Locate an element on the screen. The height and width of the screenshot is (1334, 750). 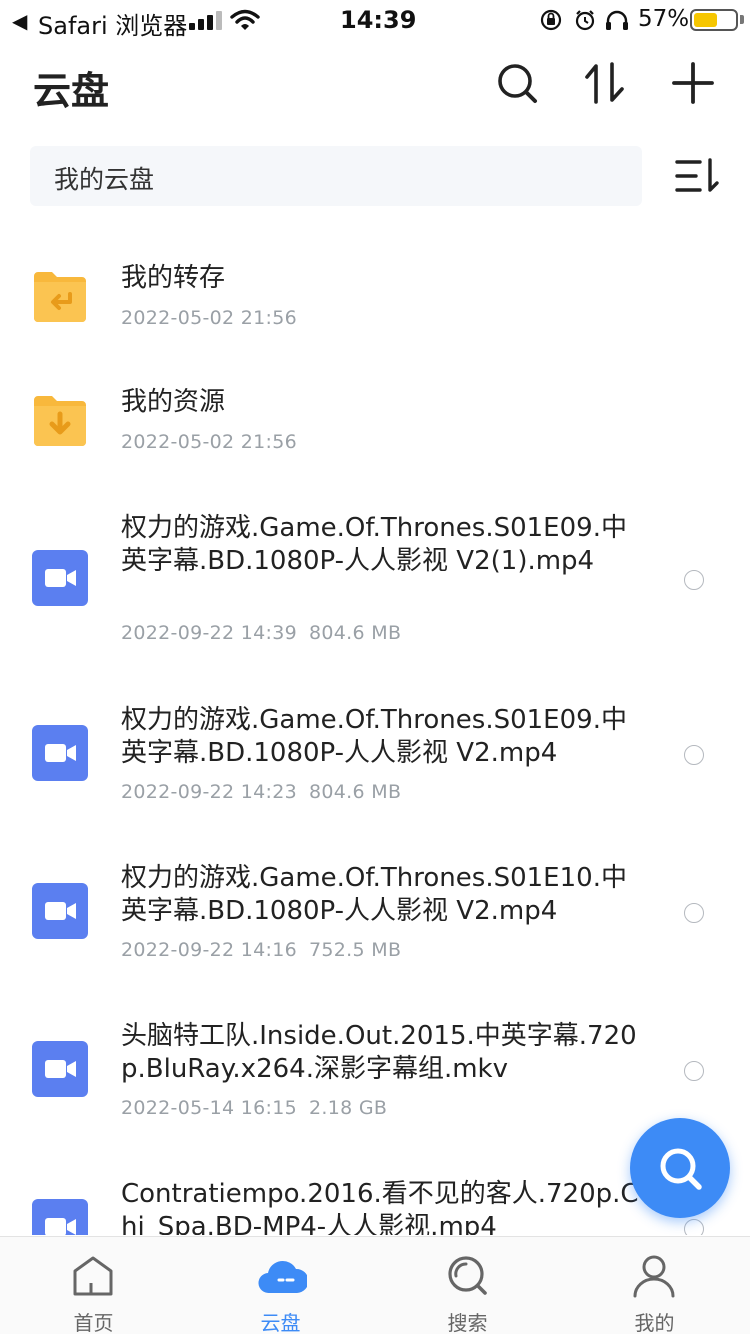
floating-search-button is located at coordinates (680, 1168).